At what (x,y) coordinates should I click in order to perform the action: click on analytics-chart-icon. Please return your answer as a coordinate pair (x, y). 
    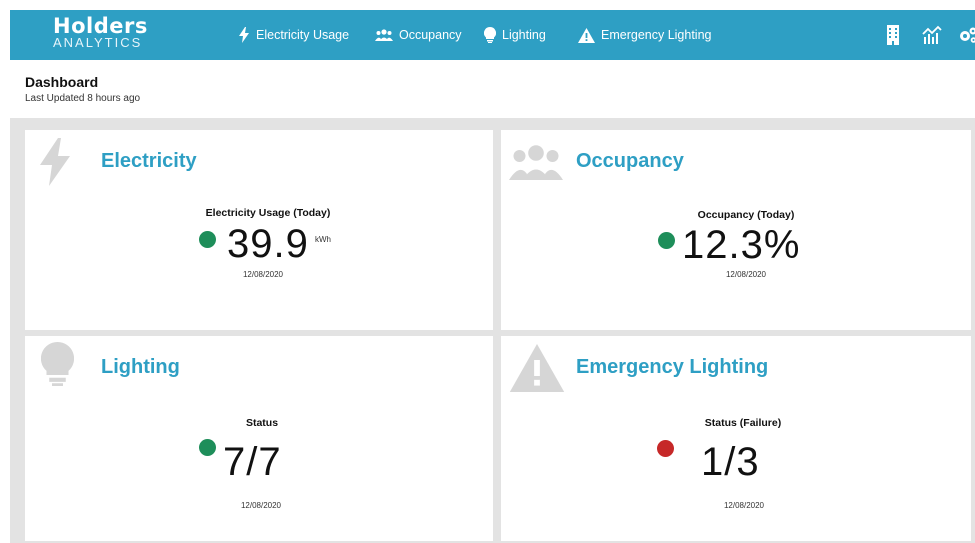
    Looking at the image, I should click on (932, 34).